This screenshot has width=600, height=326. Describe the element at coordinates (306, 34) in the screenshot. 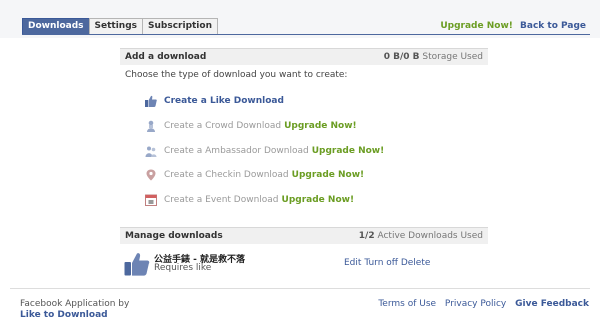

I see `tab-underline` at that location.